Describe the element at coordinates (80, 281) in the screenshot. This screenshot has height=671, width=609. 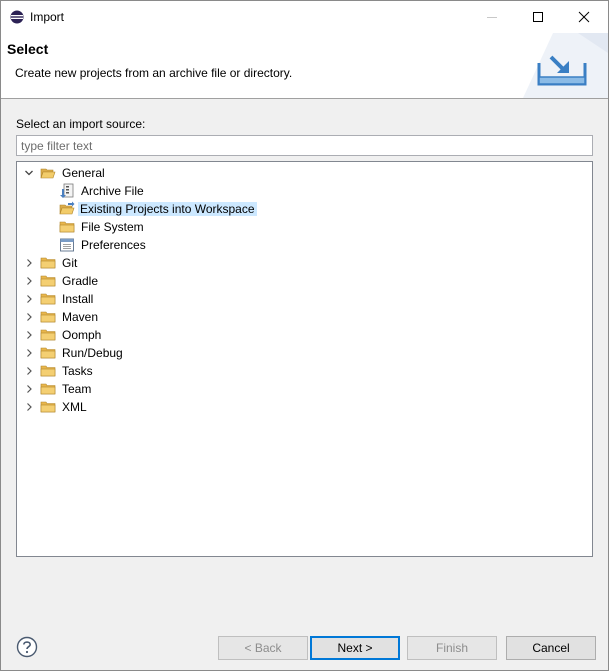
I see `tree-item-label: Gradle` at that location.